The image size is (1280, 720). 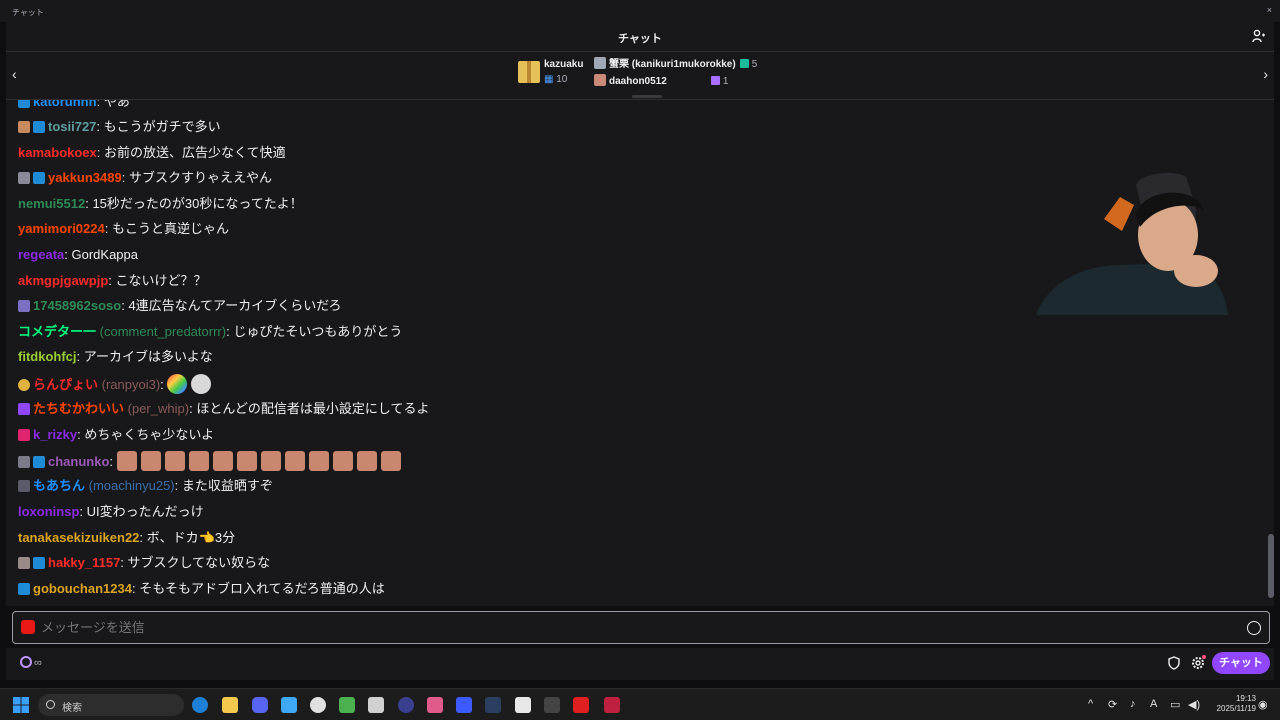 What do you see at coordinates (111, 705) in the screenshot?
I see `taskbar-search: 検索` at bounding box center [111, 705].